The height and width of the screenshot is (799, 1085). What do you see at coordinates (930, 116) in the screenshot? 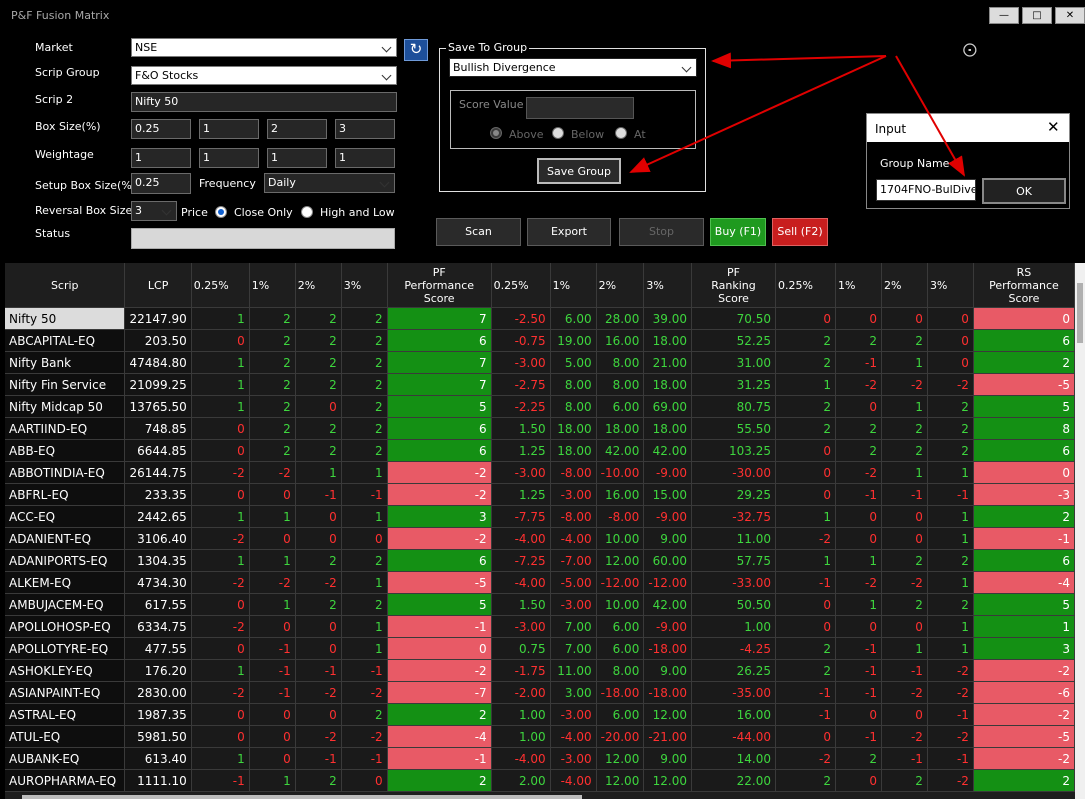
I see `arrow-to-group-name` at bounding box center [930, 116].